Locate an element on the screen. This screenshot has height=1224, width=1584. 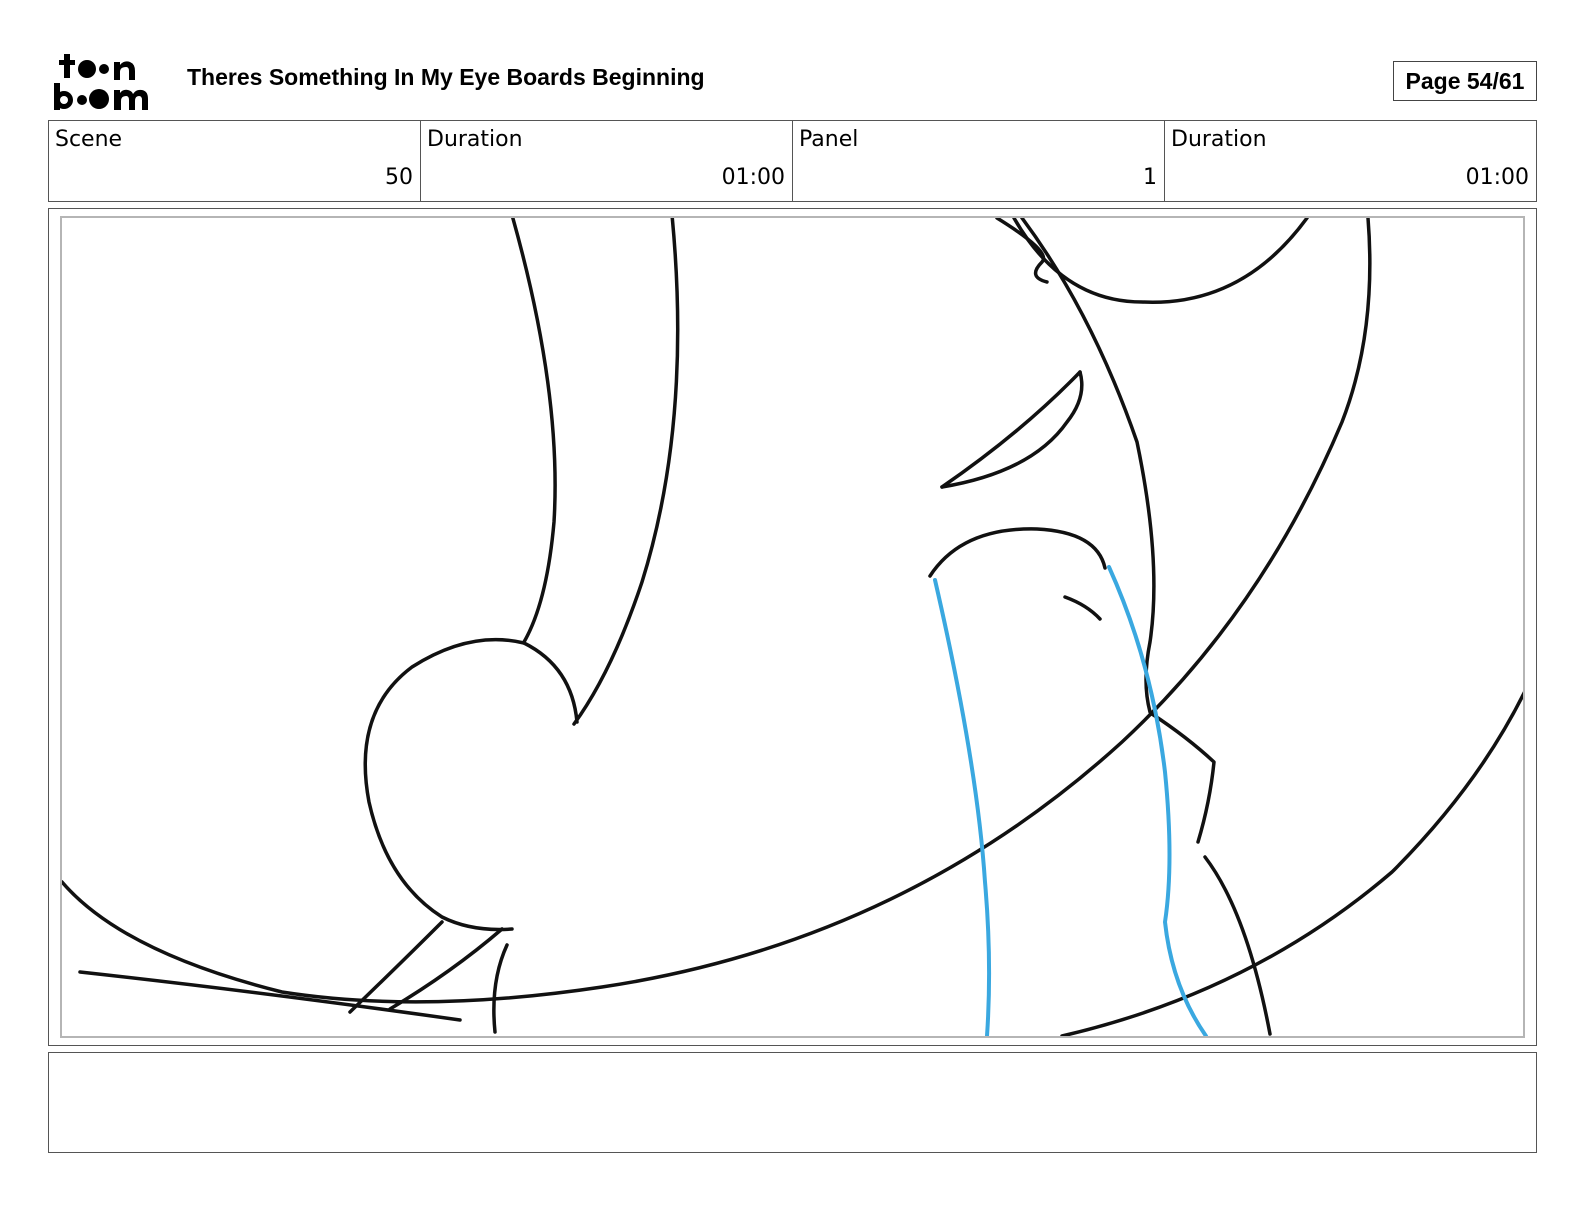
scene-label: Scene is located at coordinates (89, 139).